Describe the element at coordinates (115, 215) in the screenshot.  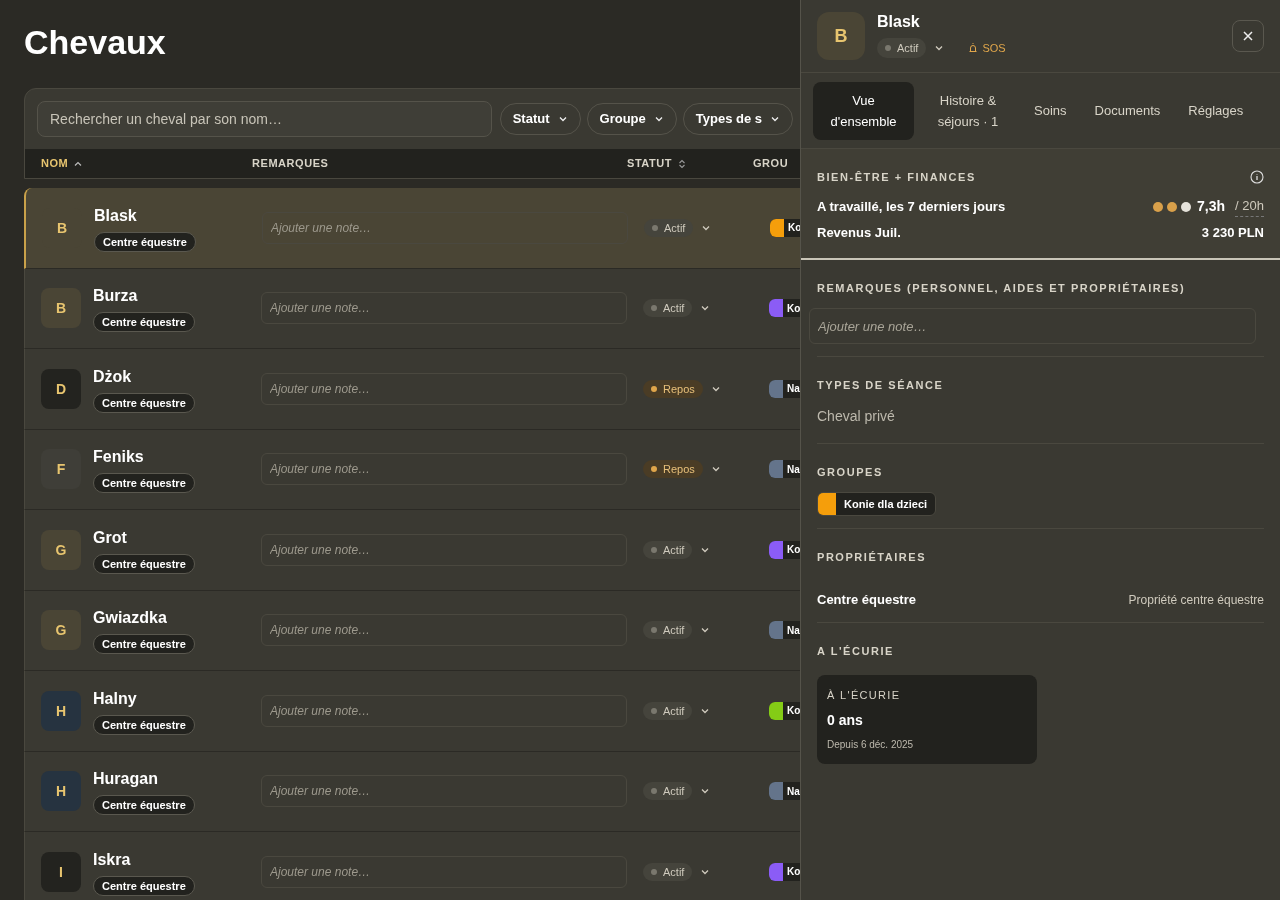
I see `horse-name: Blask` at that location.